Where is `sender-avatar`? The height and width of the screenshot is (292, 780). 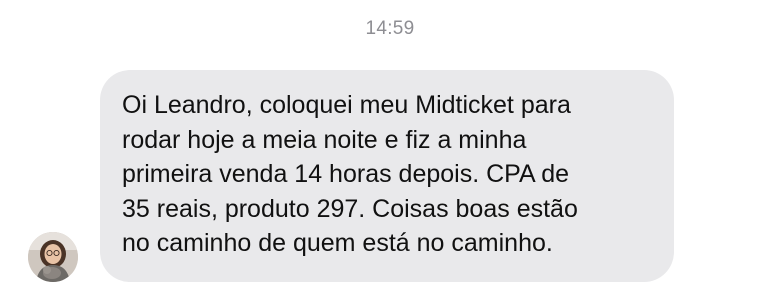 sender-avatar is located at coordinates (53, 257).